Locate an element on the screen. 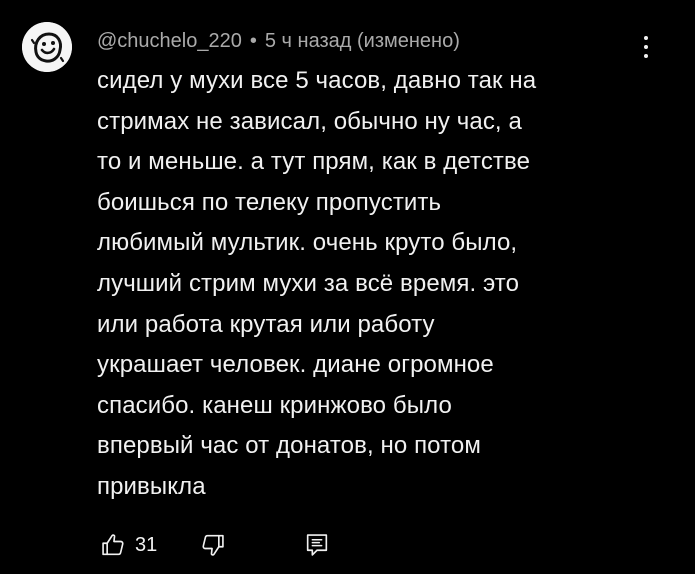 The height and width of the screenshot is (574, 695). comment-text-line: спасибо. канеш кринжово было is located at coordinates (274, 405).